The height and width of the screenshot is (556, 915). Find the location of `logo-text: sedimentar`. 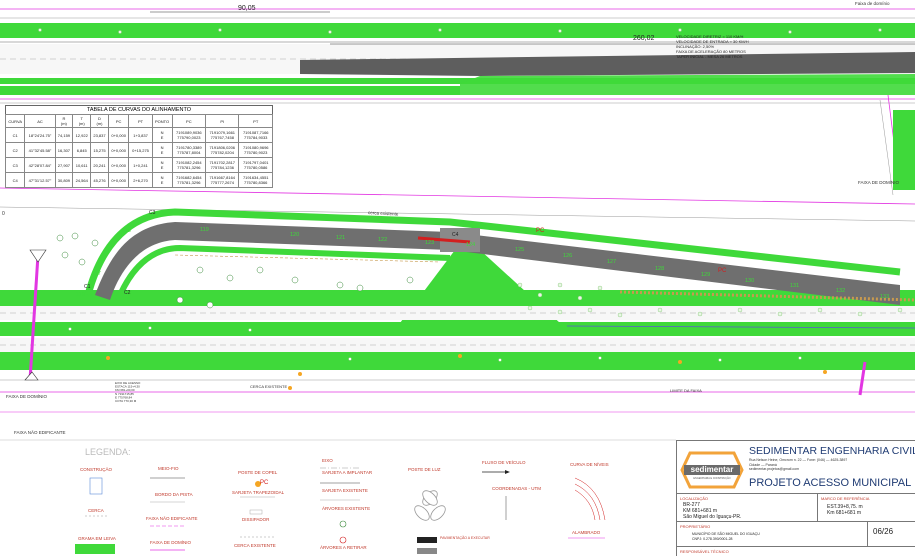

logo-text: sedimentar is located at coordinates (712, 469).